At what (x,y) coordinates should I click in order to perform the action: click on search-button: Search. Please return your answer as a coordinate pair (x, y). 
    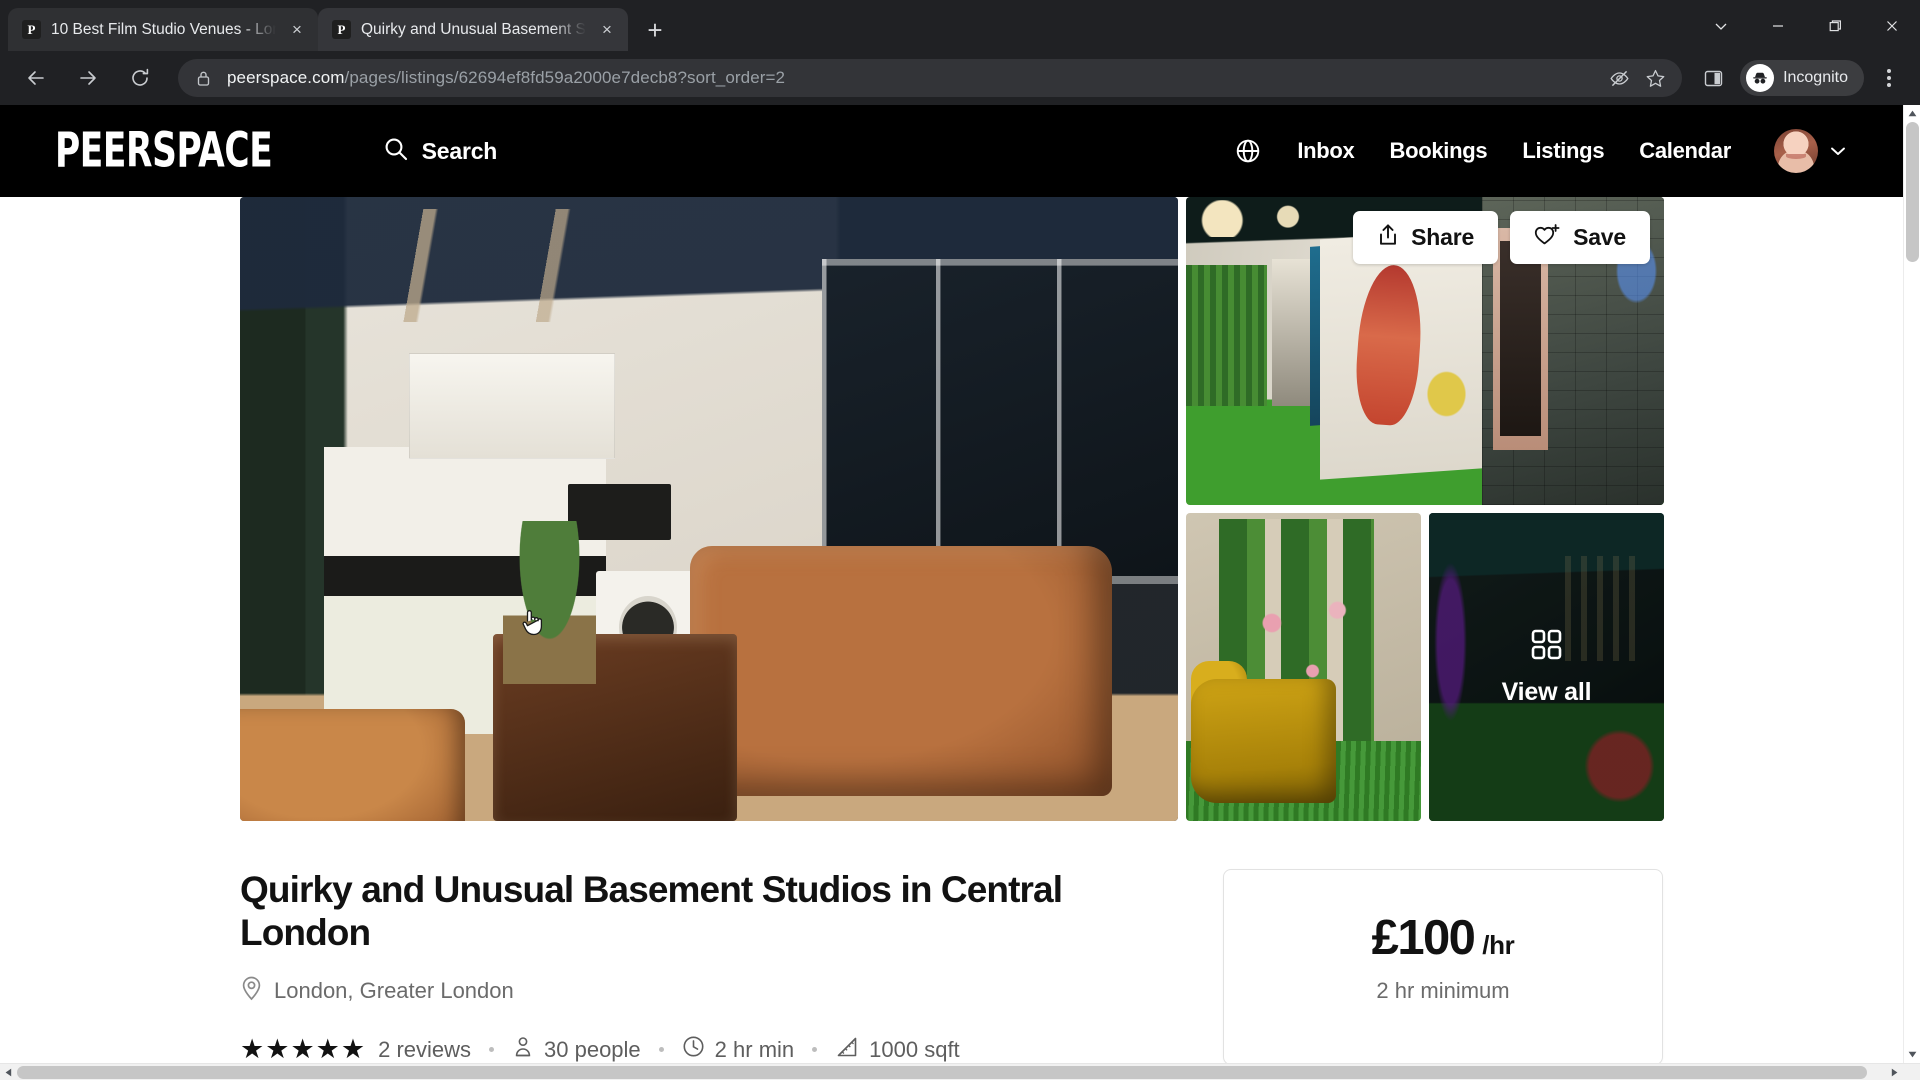
    Looking at the image, I should click on (440, 151).